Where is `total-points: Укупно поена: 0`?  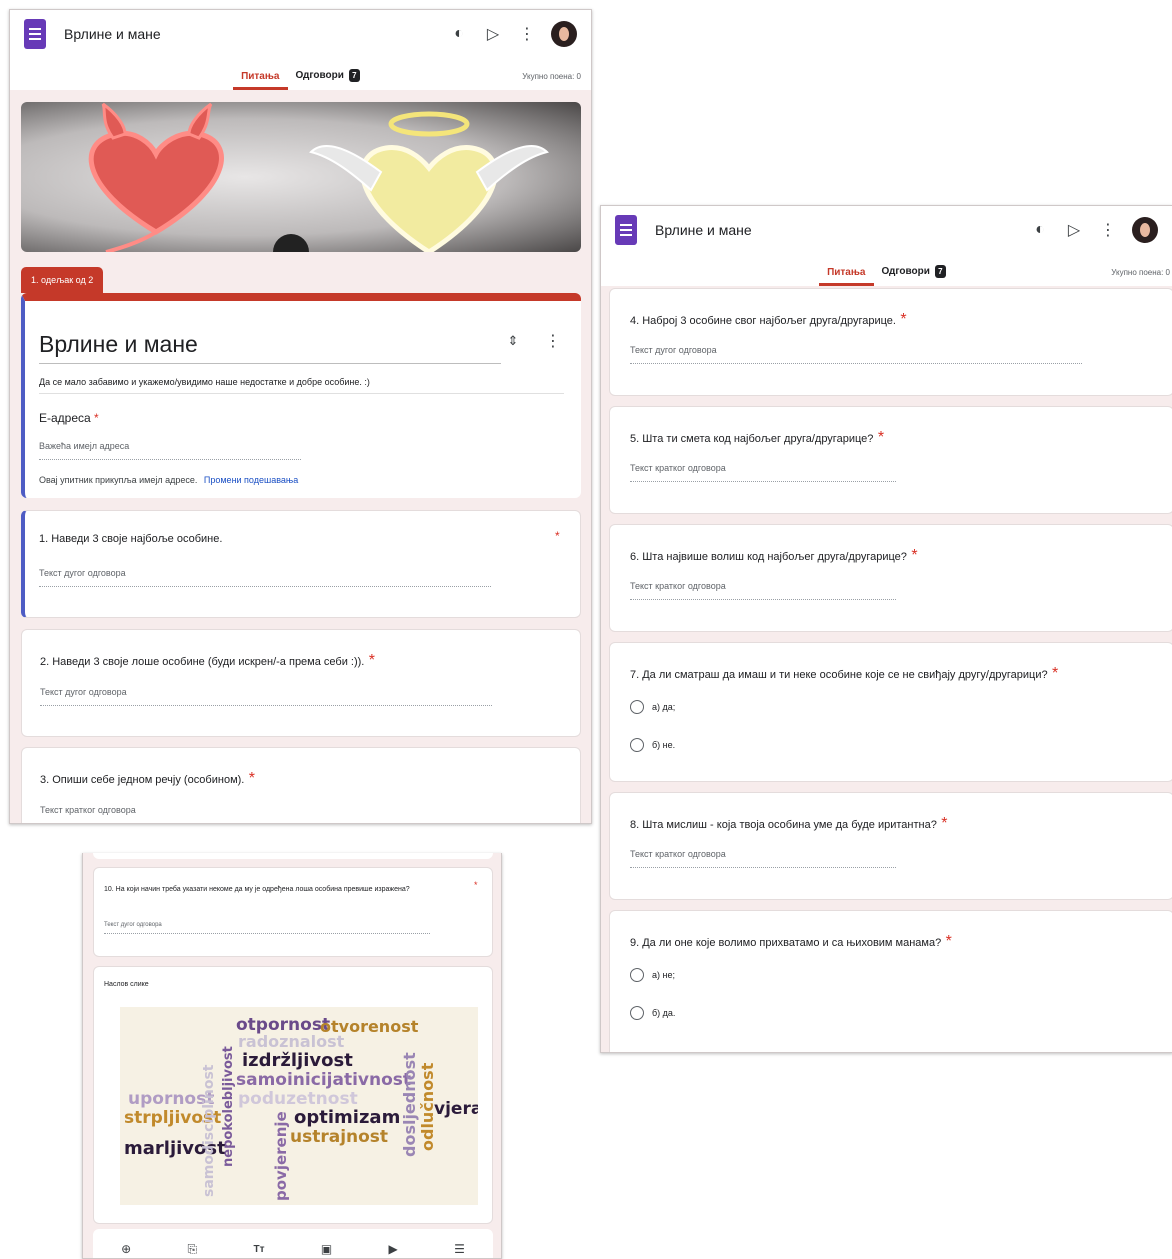 total-points: Укупно поена: 0 is located at coordinates (1140, 272).